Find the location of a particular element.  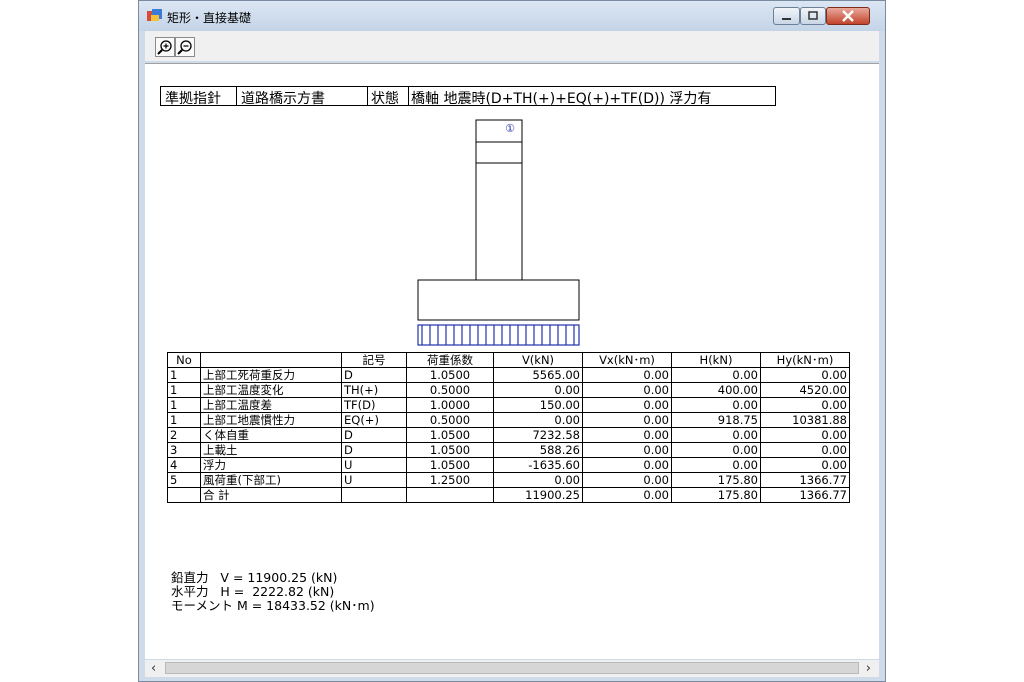

scroll-thumb is located at coordinates (512, 668).